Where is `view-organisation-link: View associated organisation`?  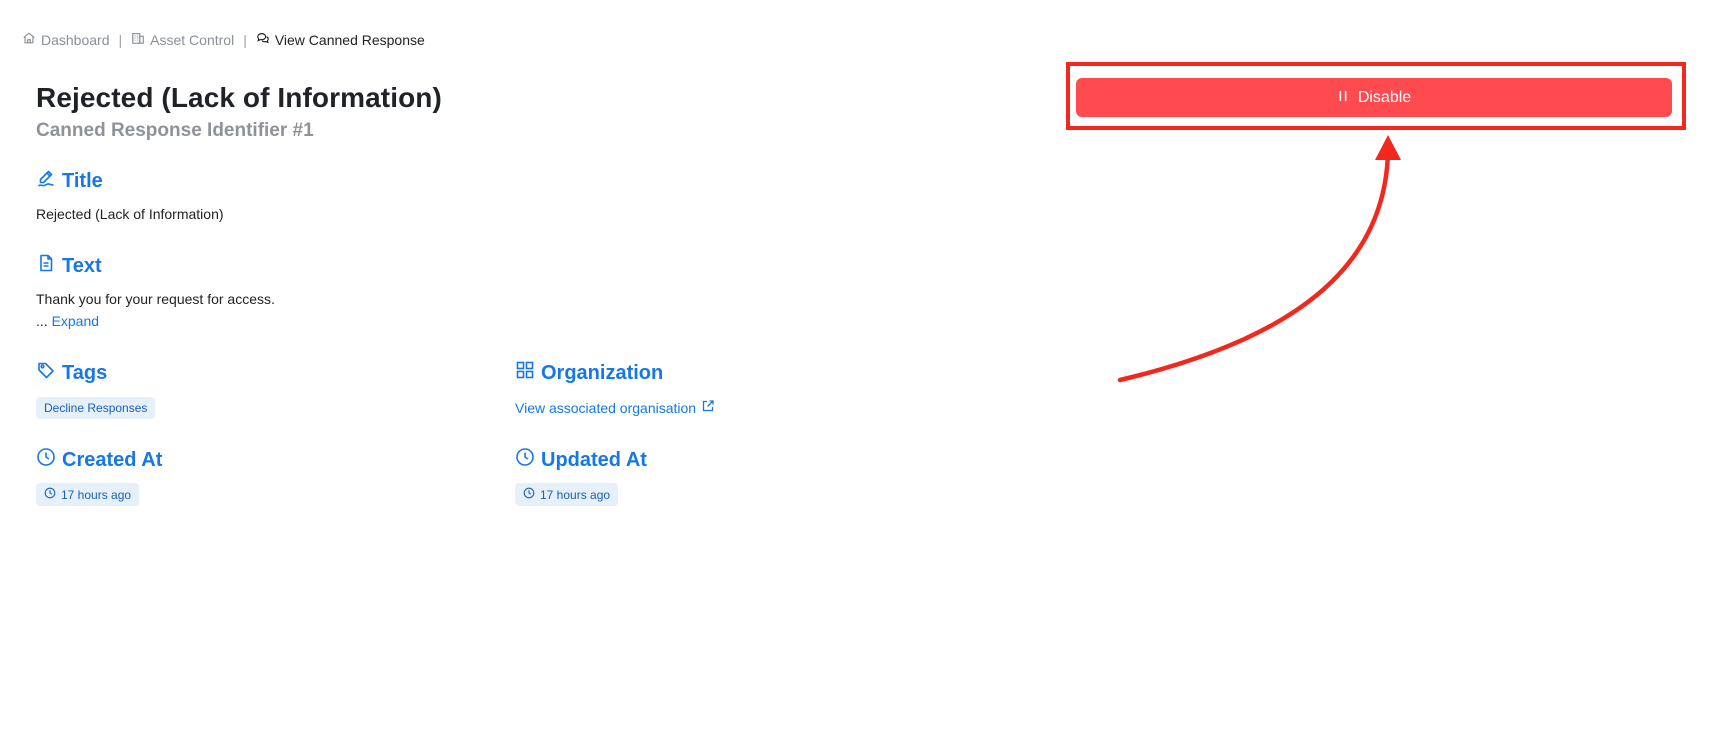 view-organisation-link: View associated organisation is located at coordinates (615, 407).